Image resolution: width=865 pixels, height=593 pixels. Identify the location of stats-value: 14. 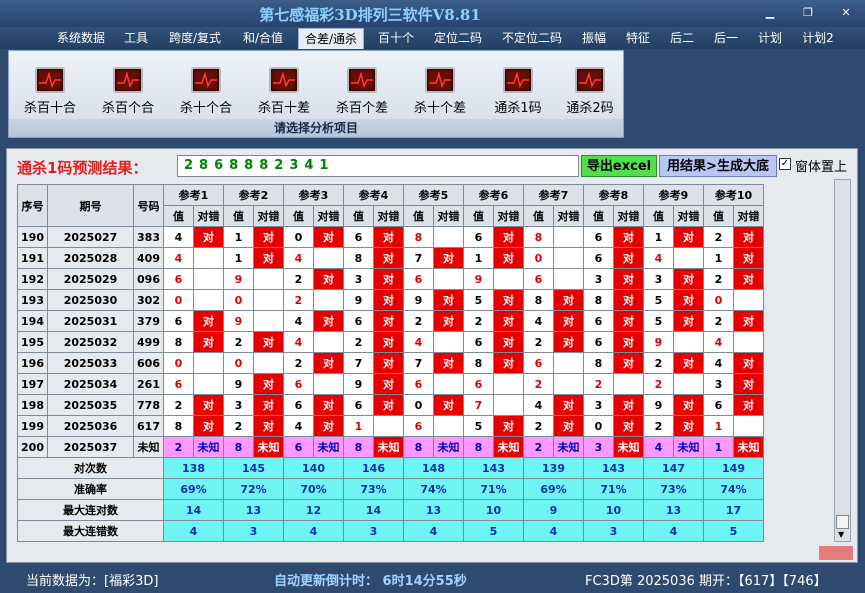
(193, 510).